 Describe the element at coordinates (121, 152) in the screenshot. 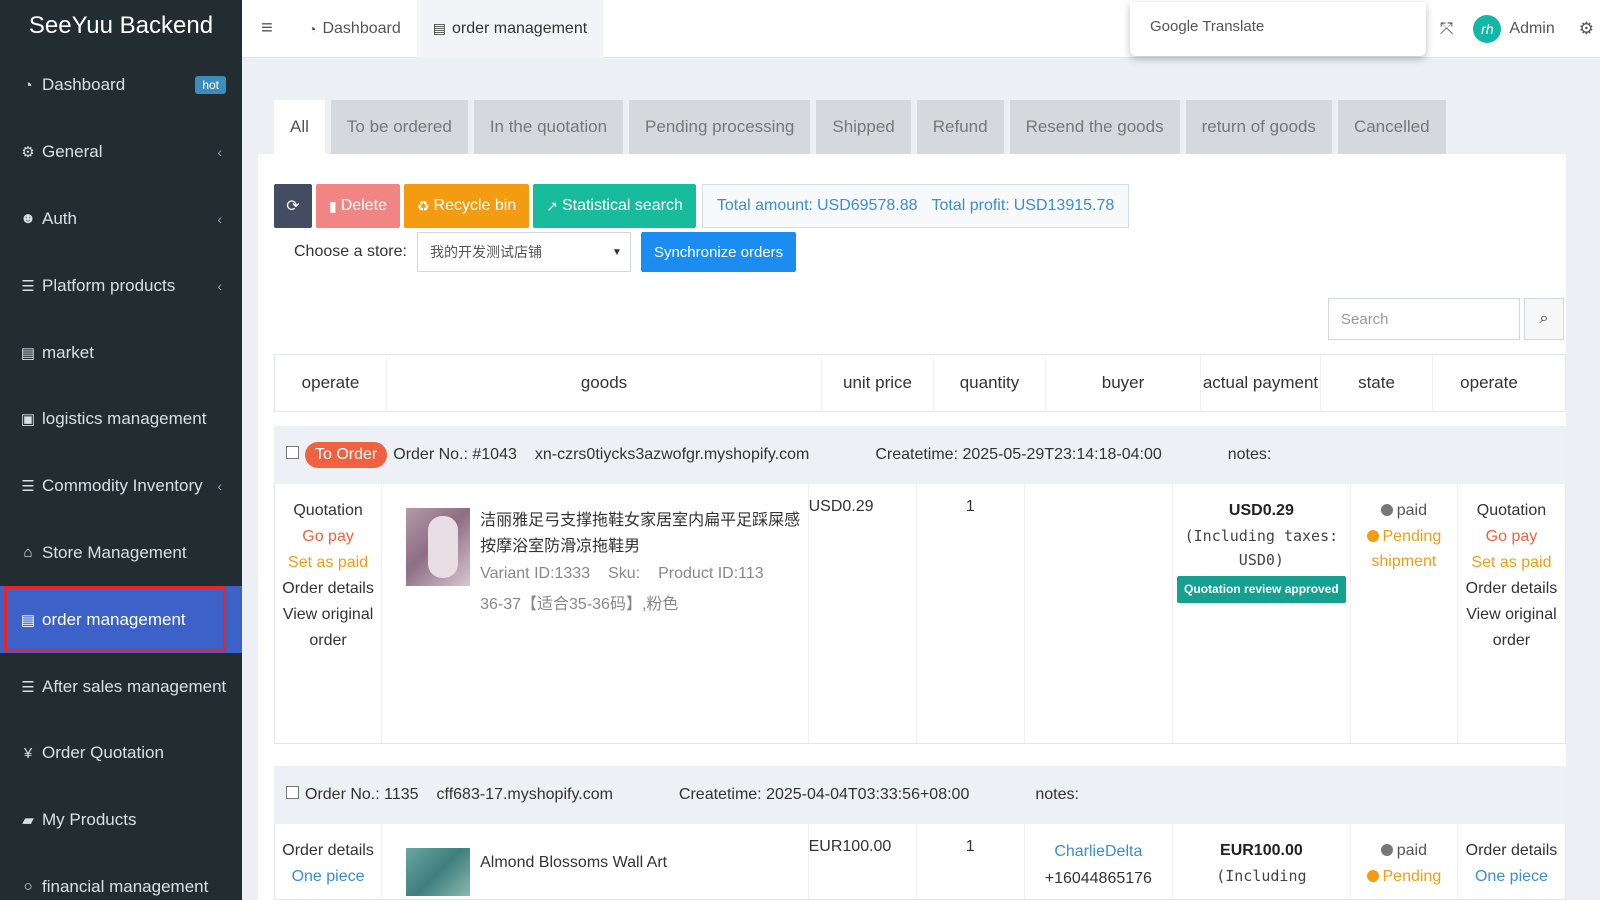

I see `sidebar-item-general: ⚙ General ‹` at that location.